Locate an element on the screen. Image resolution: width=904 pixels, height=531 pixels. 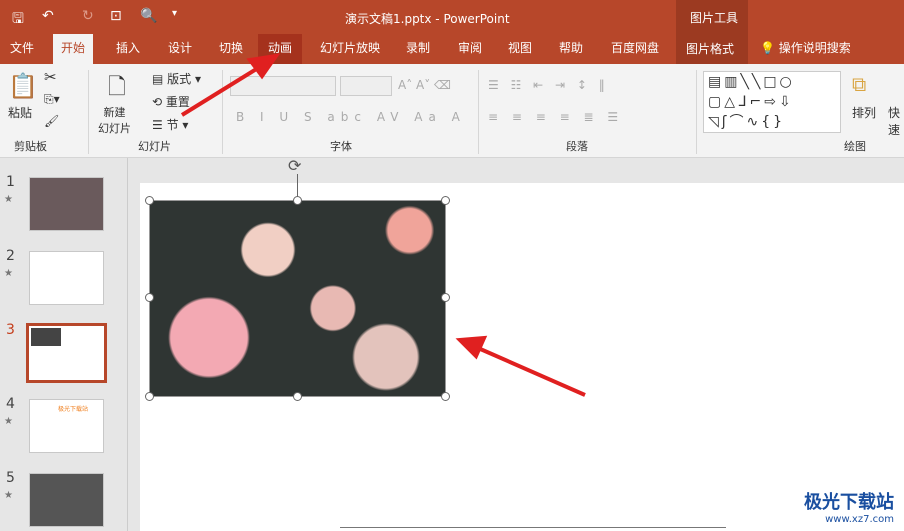
arrow-to-animation-tab is located at coordinates (220, 91).